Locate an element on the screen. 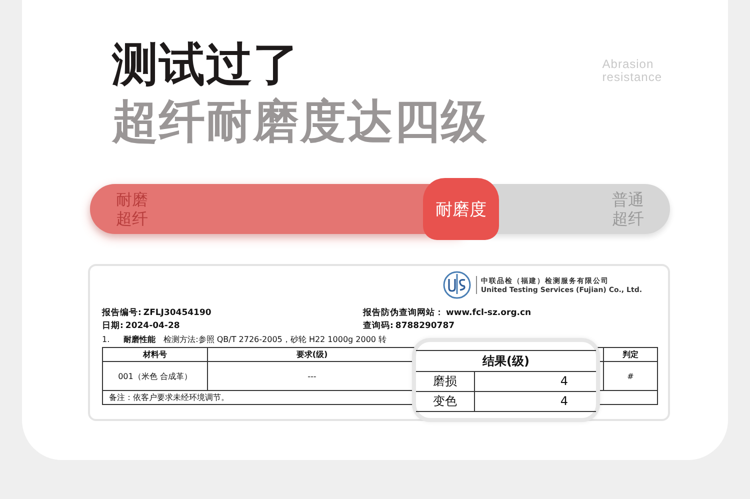 This screenshot has width=750, height=499. table-cell-text: 4 is located at coordinates (564, 381).